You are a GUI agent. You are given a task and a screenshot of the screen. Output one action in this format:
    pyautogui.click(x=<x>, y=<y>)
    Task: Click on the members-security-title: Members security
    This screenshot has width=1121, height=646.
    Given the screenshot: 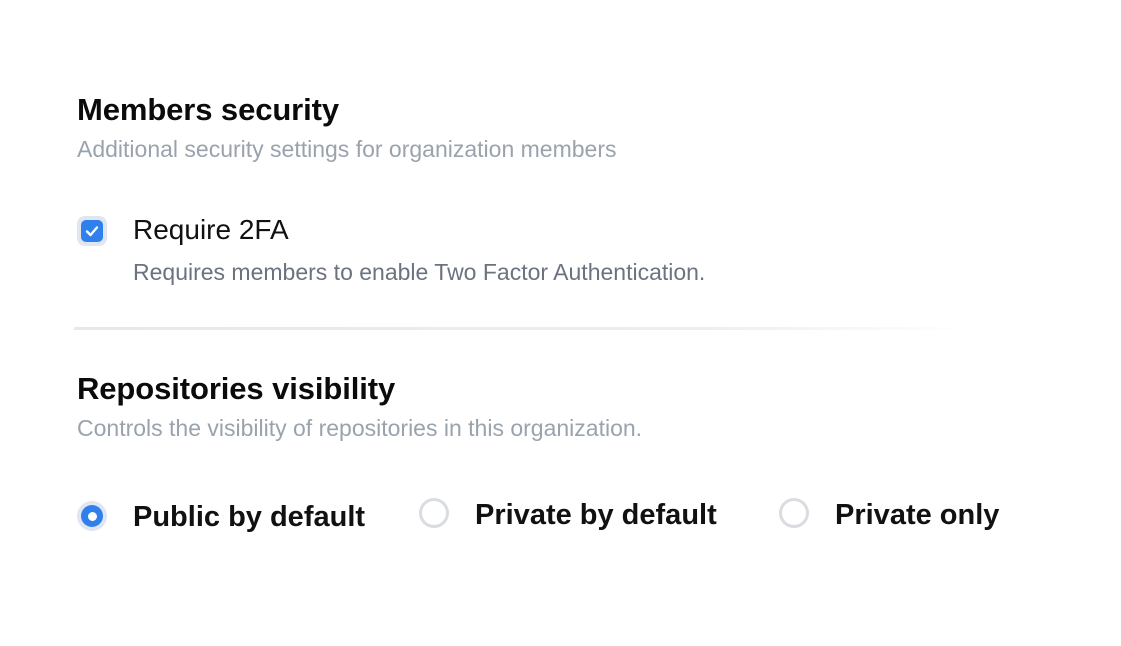 What is the action you would take?
    pyautogui.click(x=208, y=109)
    